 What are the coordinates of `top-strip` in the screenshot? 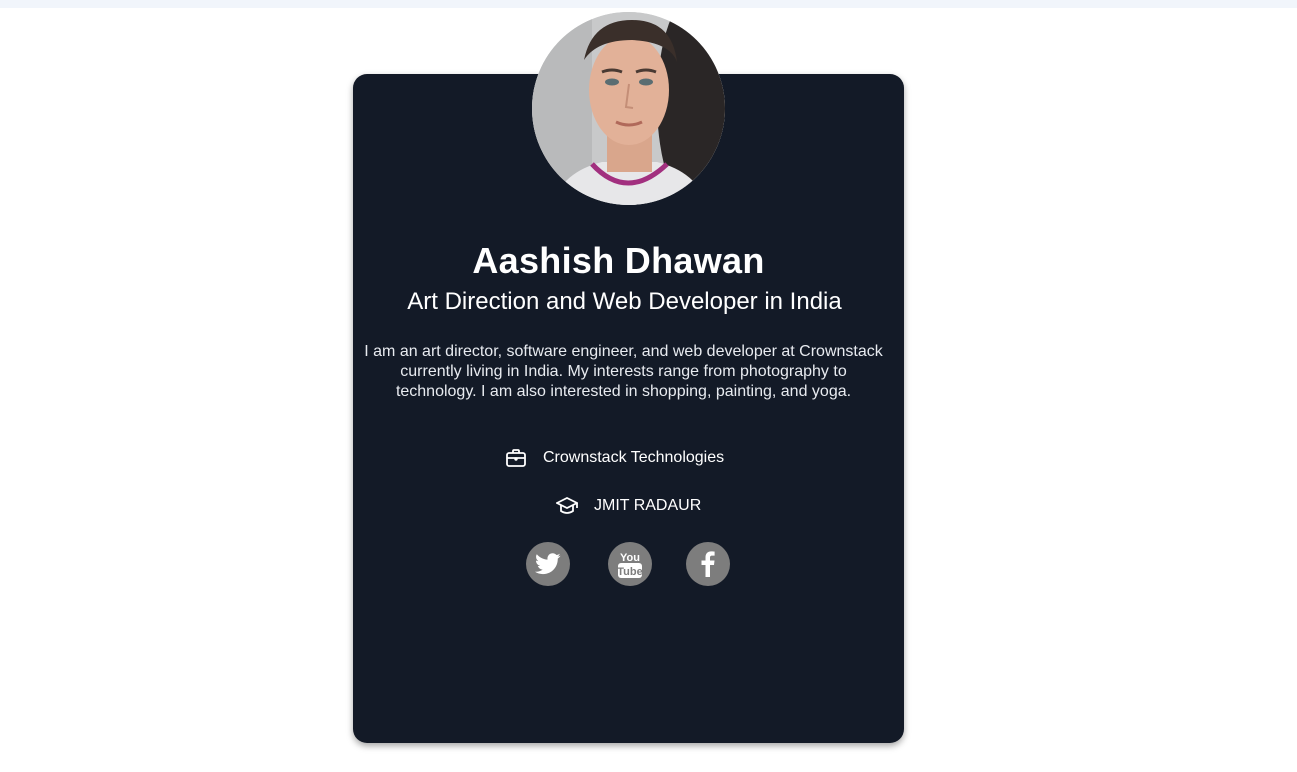 It's located at (648, 4).